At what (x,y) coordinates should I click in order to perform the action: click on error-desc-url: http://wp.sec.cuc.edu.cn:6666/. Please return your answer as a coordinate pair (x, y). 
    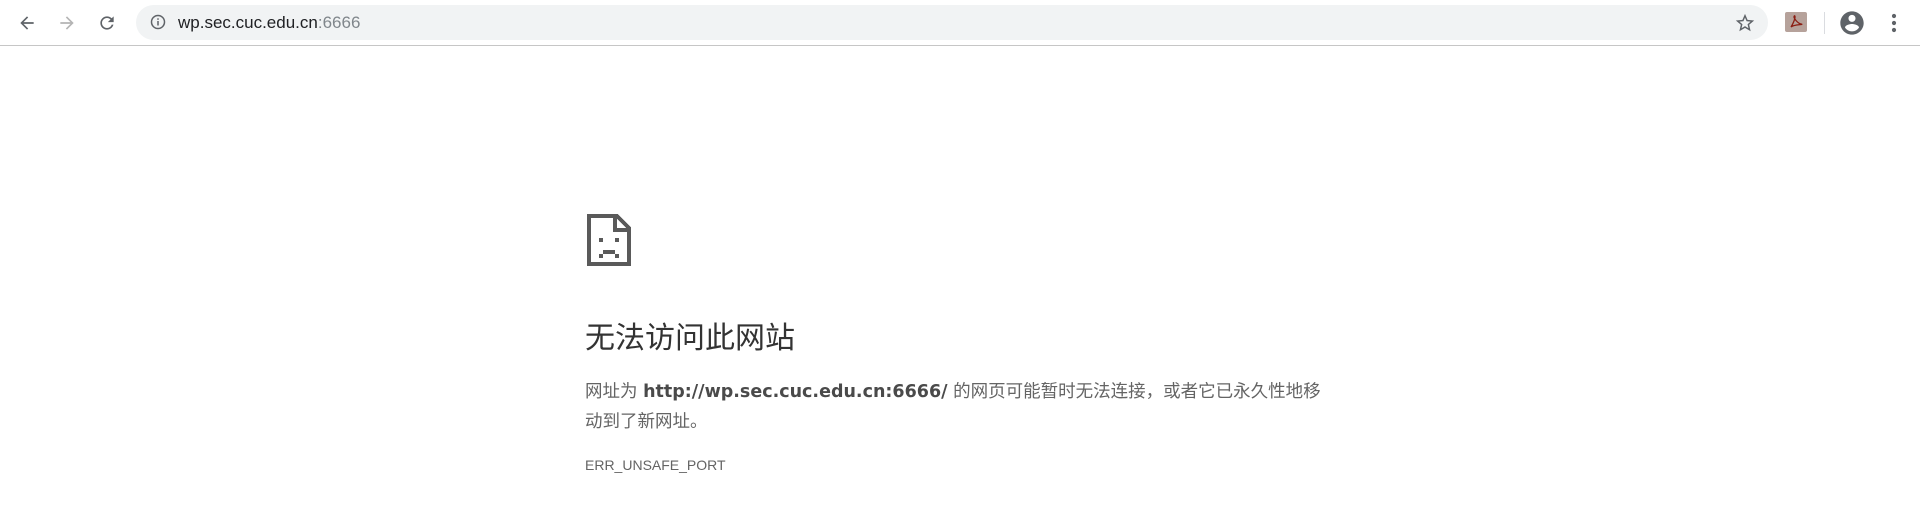
    Looking at the image, I should click on (795, 392).